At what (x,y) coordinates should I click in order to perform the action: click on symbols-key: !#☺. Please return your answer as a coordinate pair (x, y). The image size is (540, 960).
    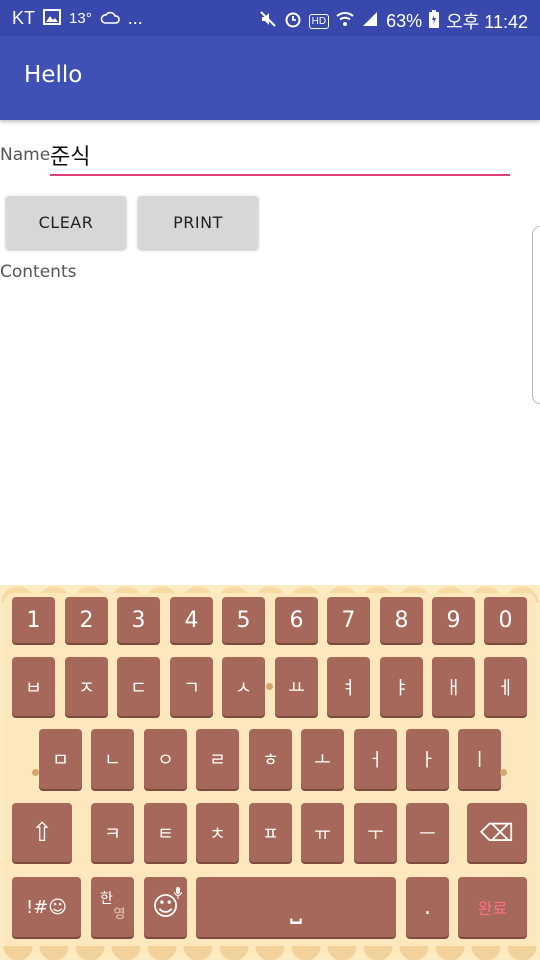
    Looking at the image, I should click on (46, 907).